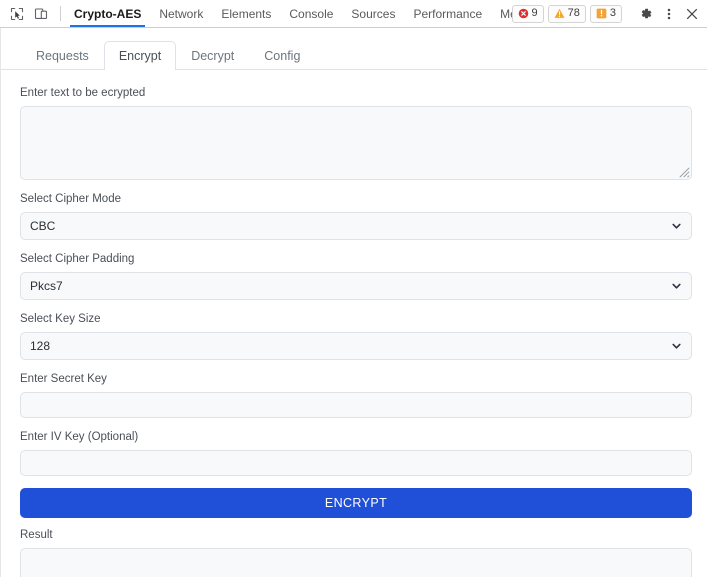 The height and width of the screenshot is (577, 707). I want to click on devtools-tab-performance: Performance, so click(447, 13).